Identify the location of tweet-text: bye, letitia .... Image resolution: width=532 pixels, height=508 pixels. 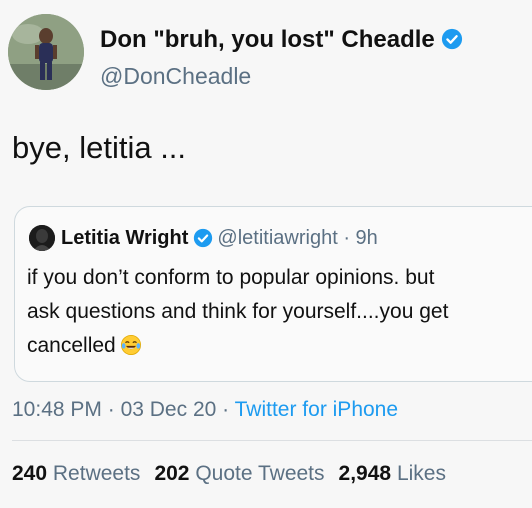
(99, 147).